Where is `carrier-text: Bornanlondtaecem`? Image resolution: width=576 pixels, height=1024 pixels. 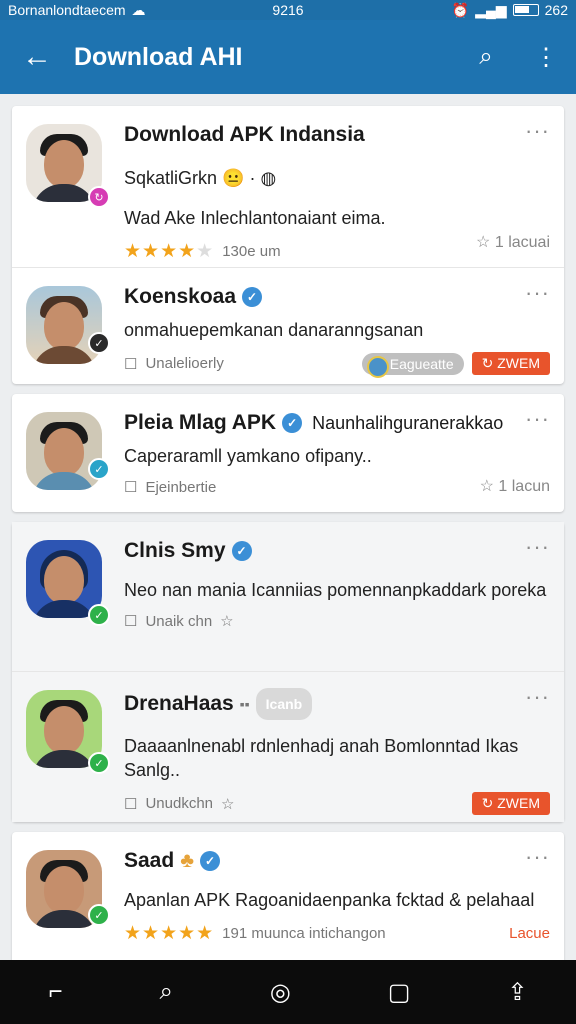
carrier-text: Bornanlondtaecem is located at coordinates (67, 10).